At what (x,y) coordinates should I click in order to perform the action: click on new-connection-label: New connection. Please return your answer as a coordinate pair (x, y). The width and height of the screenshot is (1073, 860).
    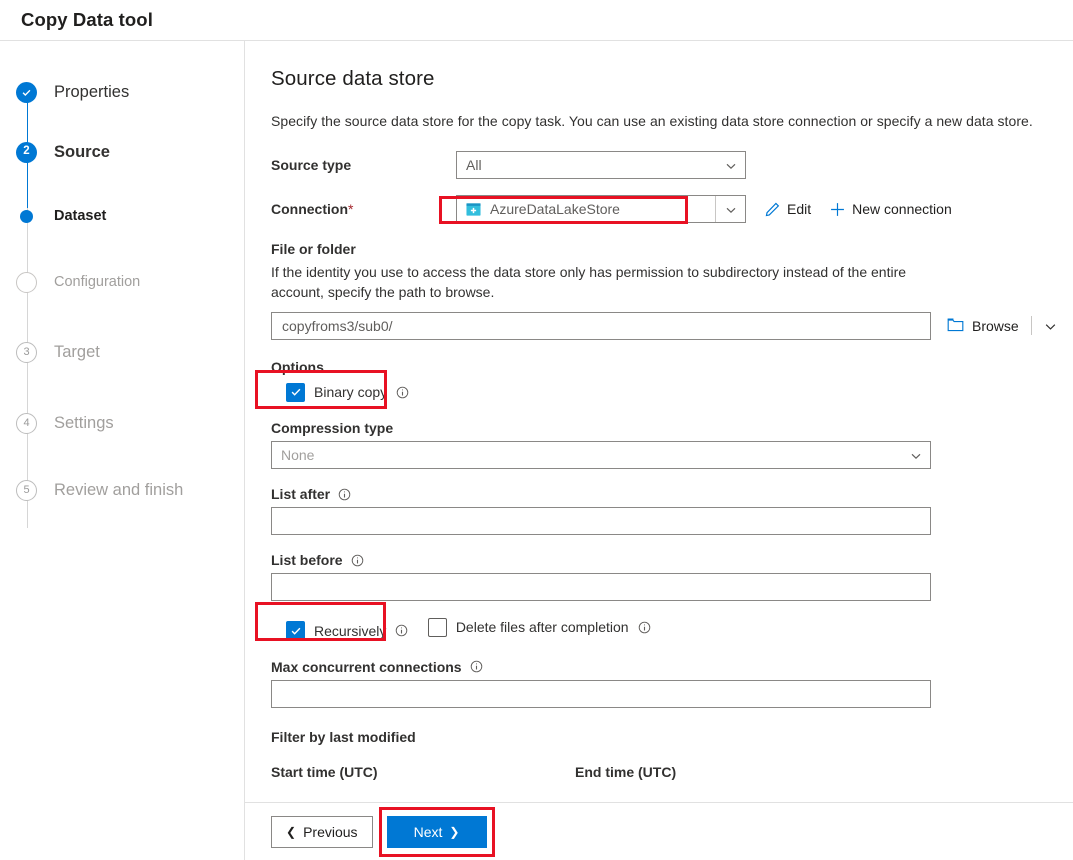
    Looking at the image, I should click on (902, 209).